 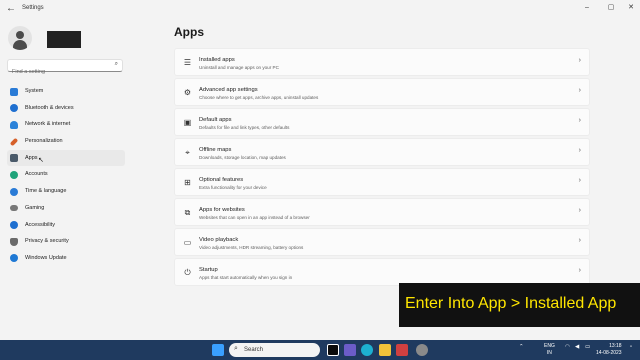 I want to click on settings-search-box: ⌕, so click(x=65, y=68).